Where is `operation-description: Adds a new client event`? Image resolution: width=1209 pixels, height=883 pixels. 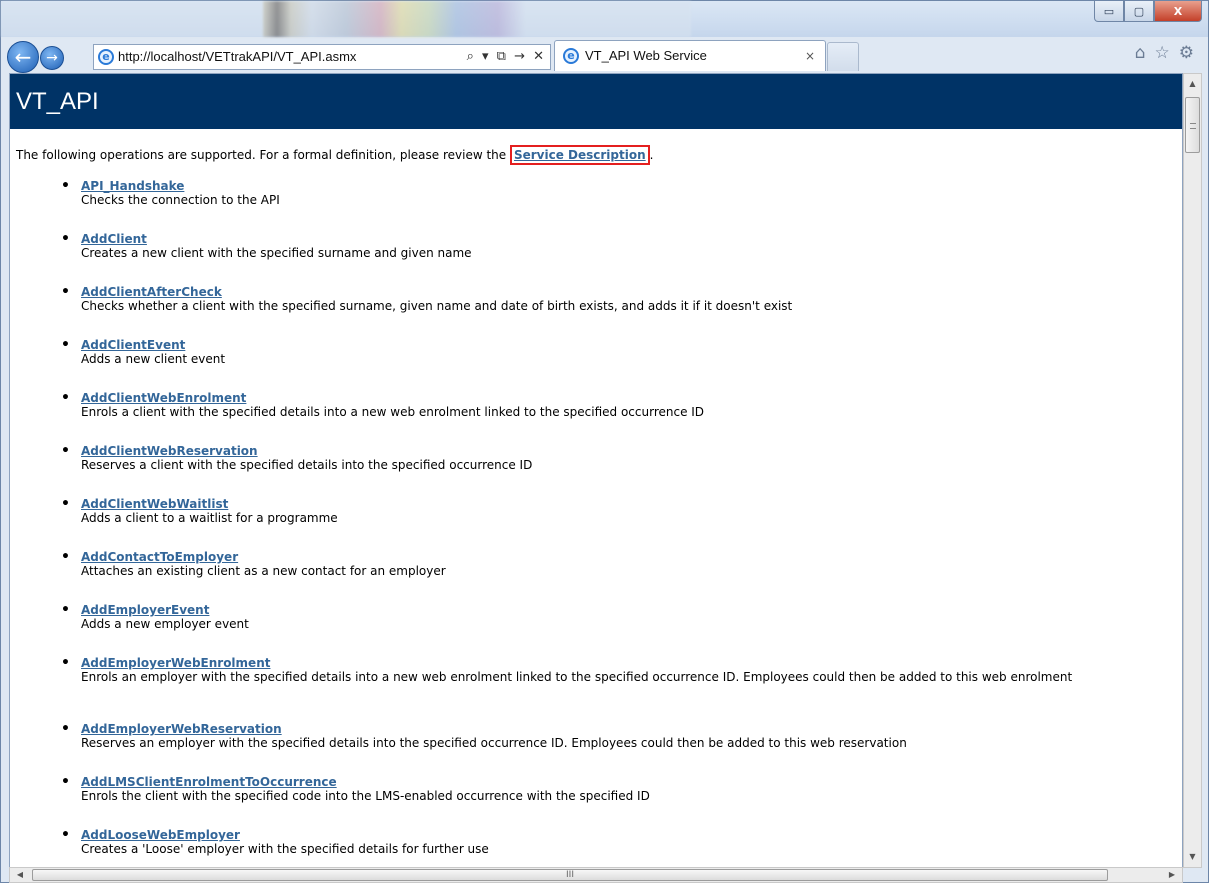
operation-description: Adds a new client event is located at coordinates (153, 359).